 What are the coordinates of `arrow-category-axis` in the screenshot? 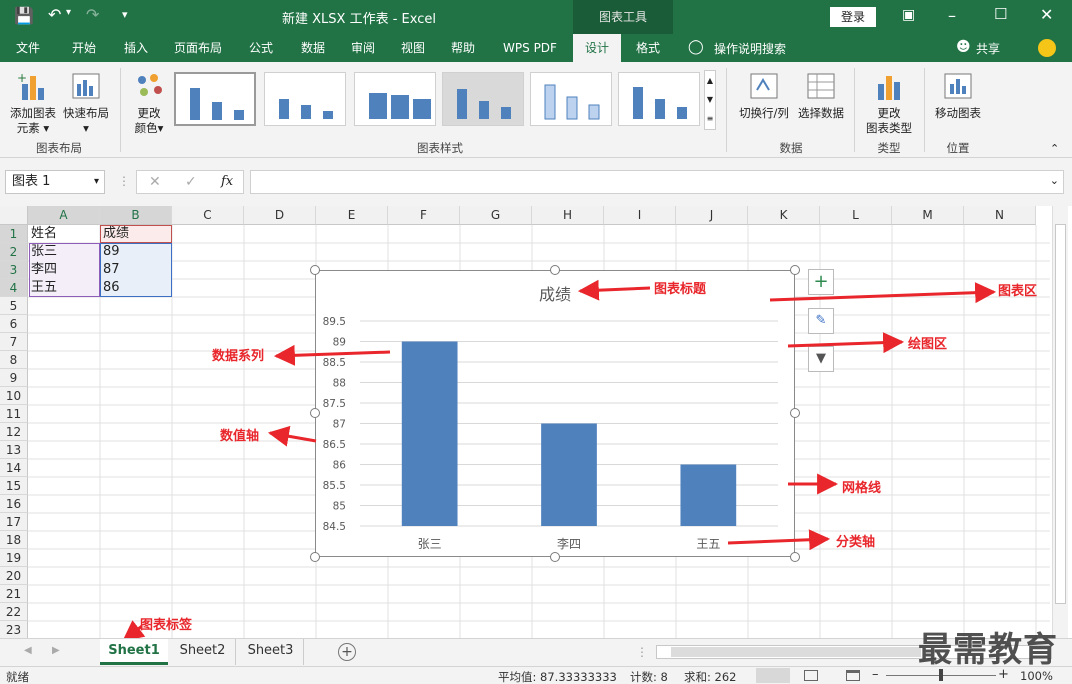 It's located at (779, 540).